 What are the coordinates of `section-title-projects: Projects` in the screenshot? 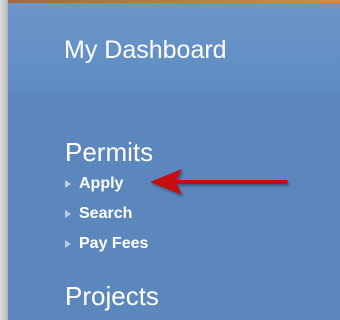 It's located at (112, 296).